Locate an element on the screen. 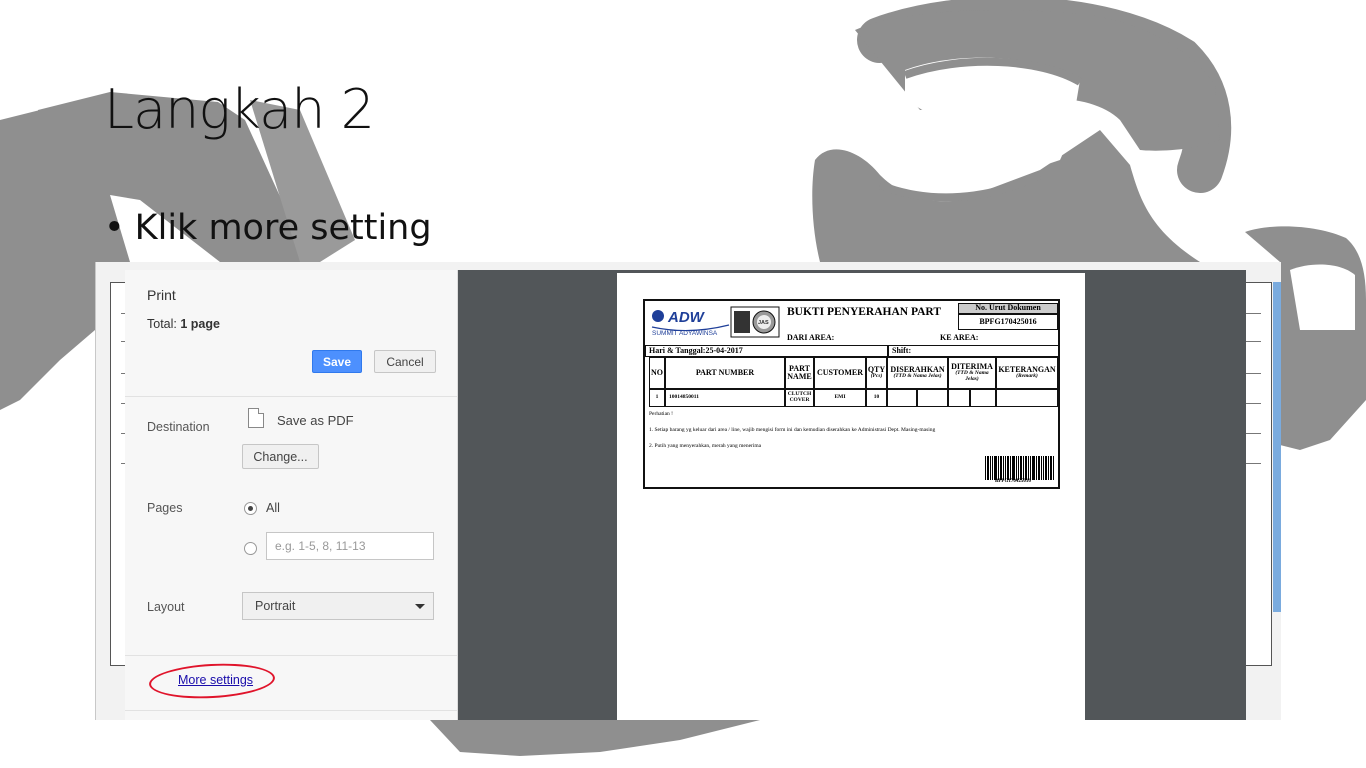 The image size is (1366, 768). print-total: Total: 1 page is located at coordinates (183, 324).